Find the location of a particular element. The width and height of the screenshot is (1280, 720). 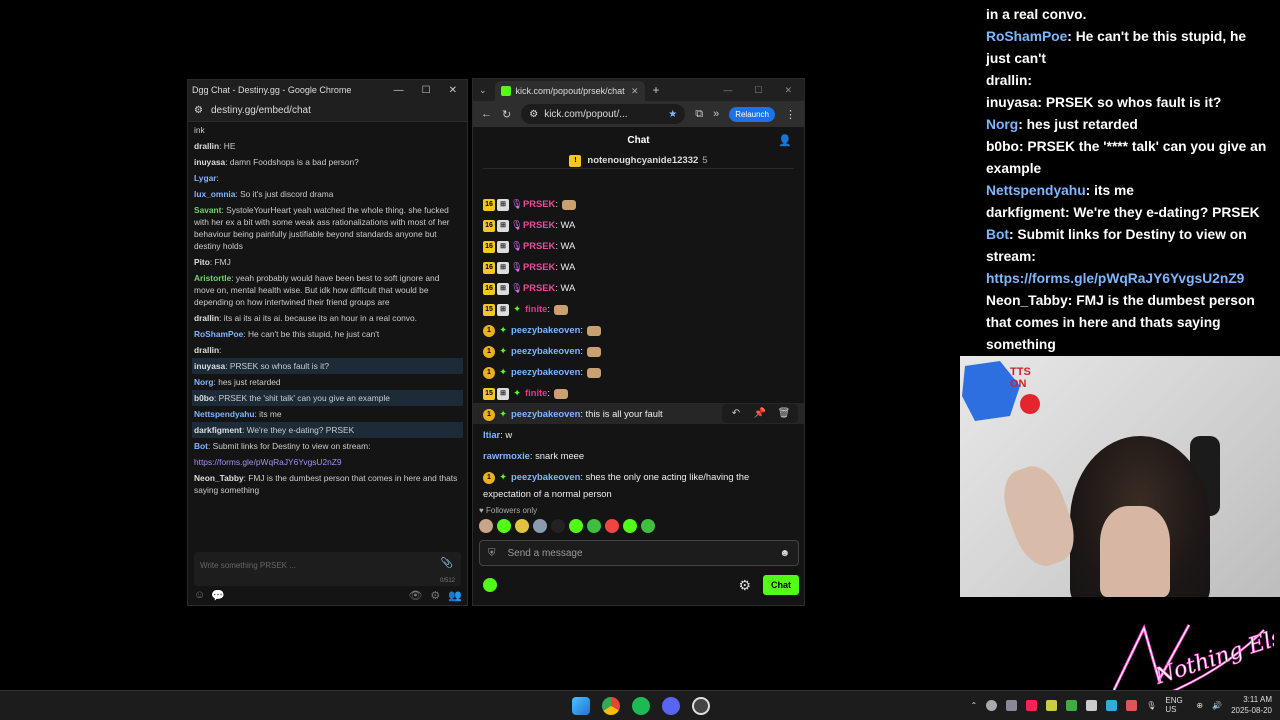

gear-icon: ⚙ is located at coordinates (744, 585).